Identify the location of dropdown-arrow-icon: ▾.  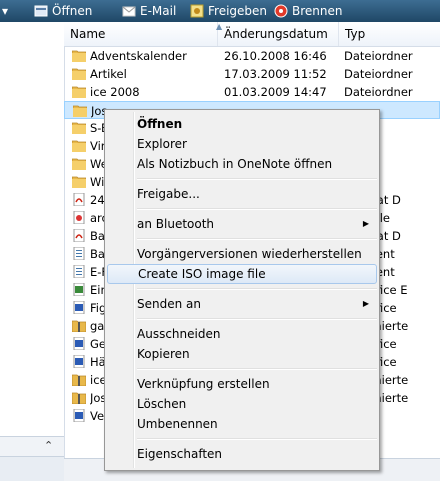
(5, 11).